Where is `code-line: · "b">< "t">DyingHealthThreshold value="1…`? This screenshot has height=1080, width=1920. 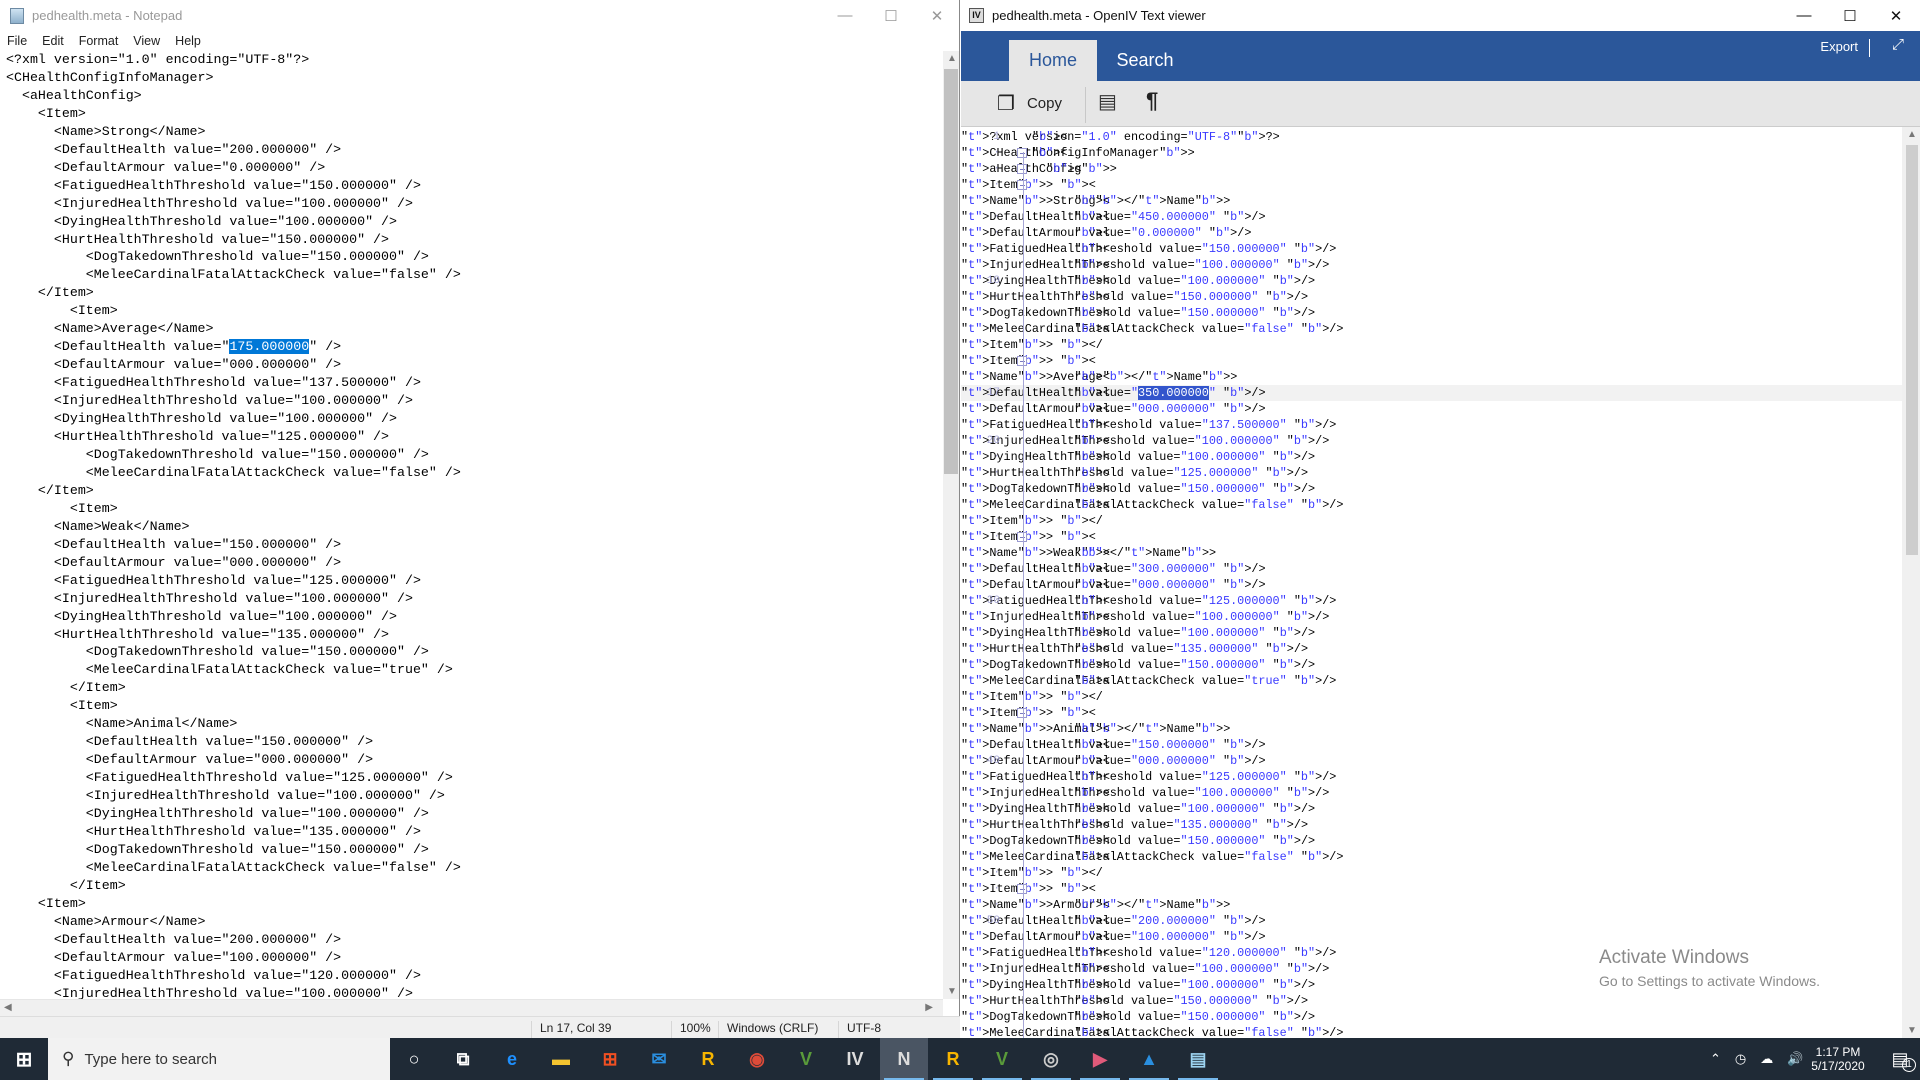 code-line: · "b">< "t">DyingHealthThreshold value="1… is located at coordinates (1138, 633).